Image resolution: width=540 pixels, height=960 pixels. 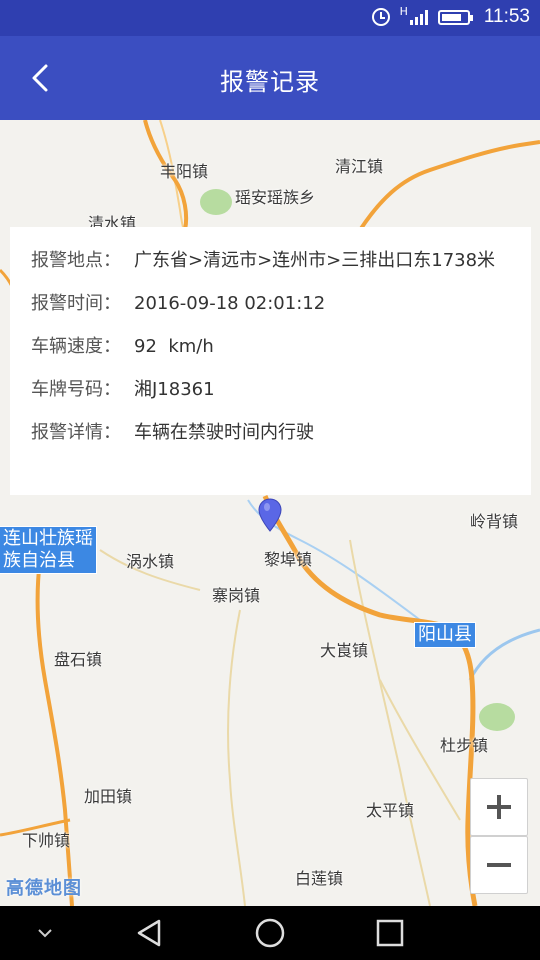 I want to click on map-place-label: 瑶安瑶族乡, so click(x=275, y=197).